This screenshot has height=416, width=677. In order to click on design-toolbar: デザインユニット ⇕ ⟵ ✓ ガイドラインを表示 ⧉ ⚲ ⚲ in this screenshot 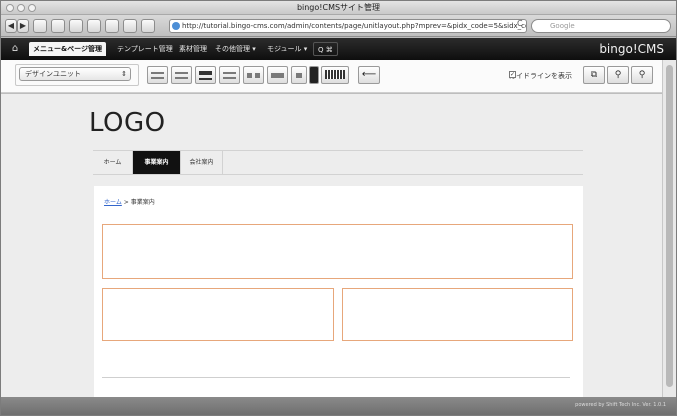, I will do `click(338, 76)`.